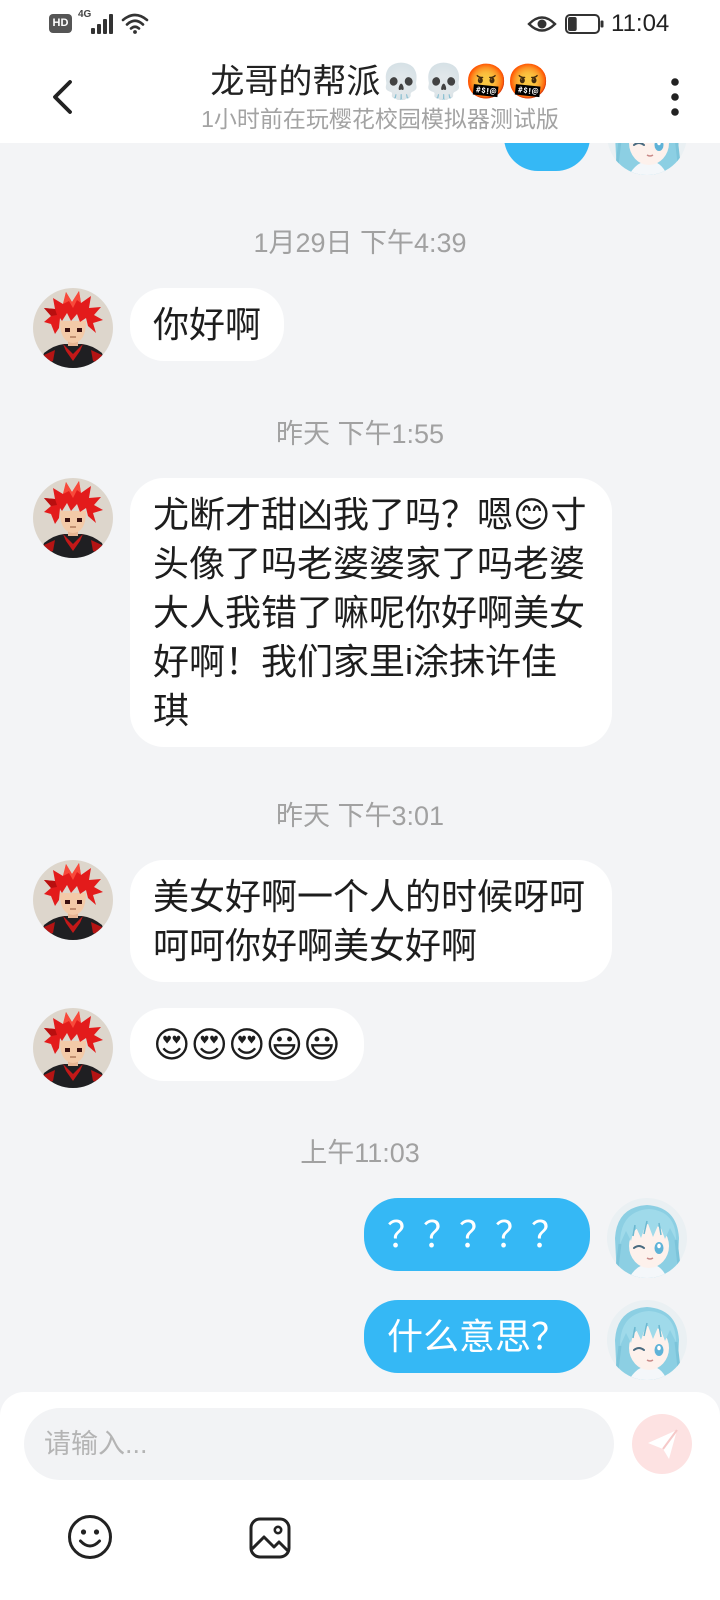 The height and width of the screenshot is (1600, 720). What do you see at coordinates (380, 119) in the screenshot?
I see `chat-subtitle: 1小时前在玩樱花校园模拟器测试版` at bounding box center [380, 119].